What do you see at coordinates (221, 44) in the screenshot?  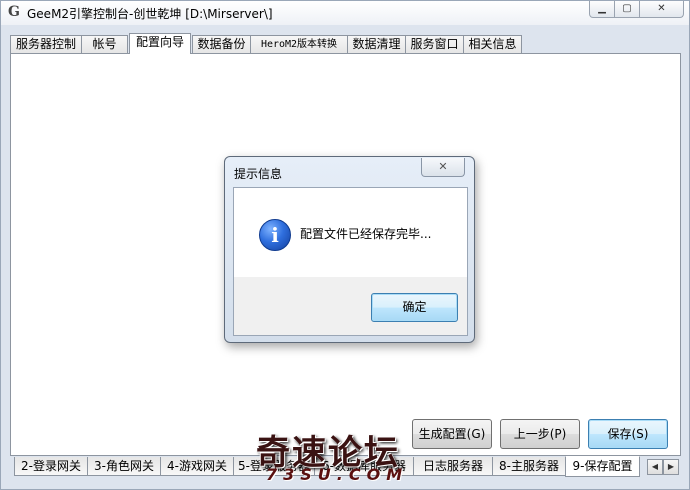 I see `tab-data-backup: 数据备份` at bounding box center [221, 44].